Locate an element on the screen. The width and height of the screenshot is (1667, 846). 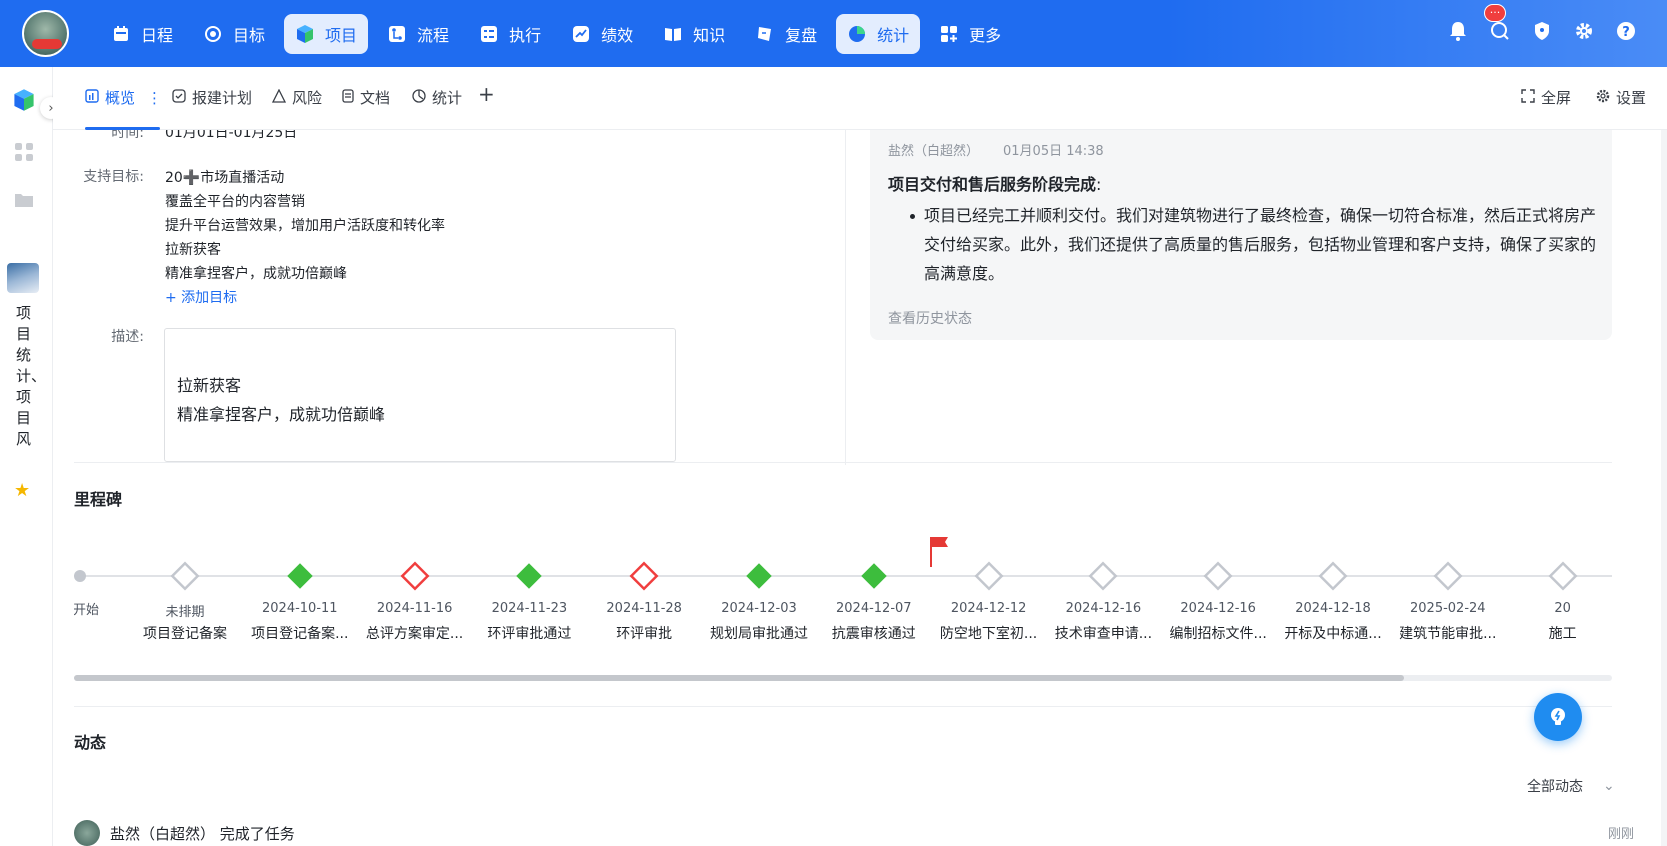
chevron-down-icon: ⌄ is located at coordinates (1609, 786).